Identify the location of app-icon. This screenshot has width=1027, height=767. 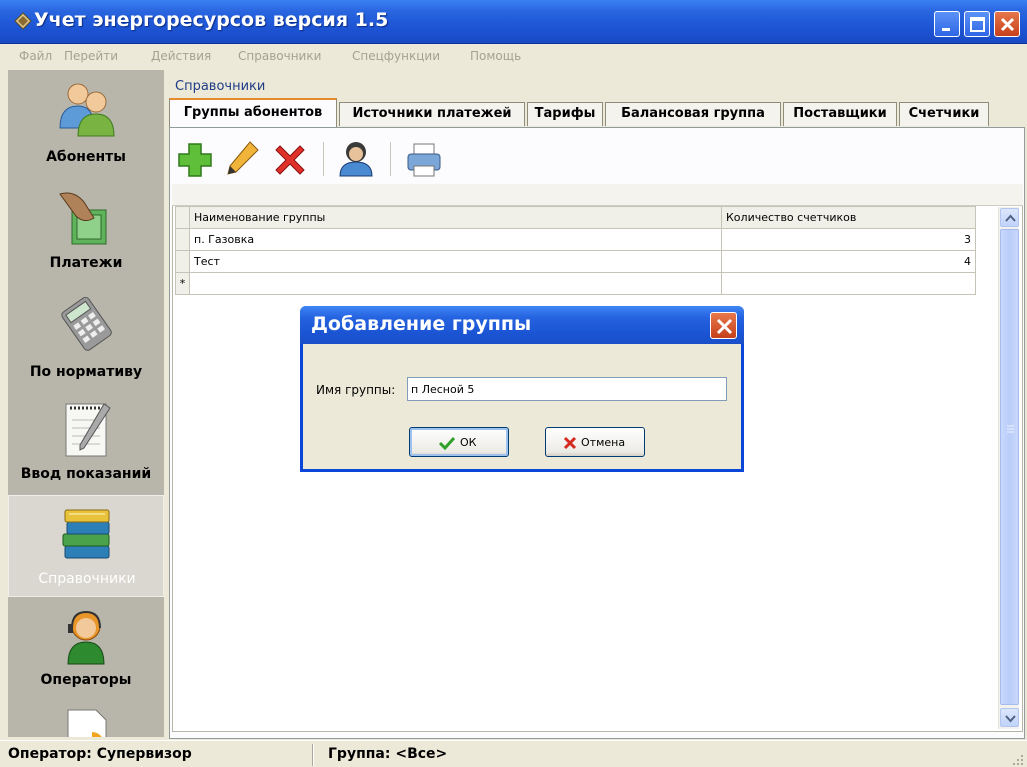
(23, 21).